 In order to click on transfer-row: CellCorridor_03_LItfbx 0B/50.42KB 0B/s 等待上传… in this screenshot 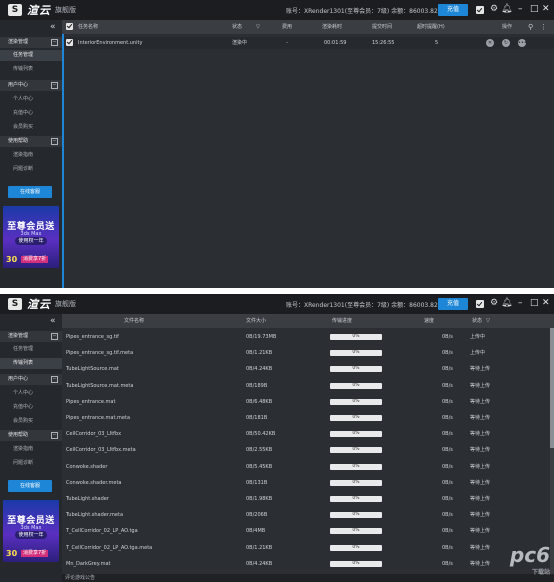, I will do `click(308, 434)`.